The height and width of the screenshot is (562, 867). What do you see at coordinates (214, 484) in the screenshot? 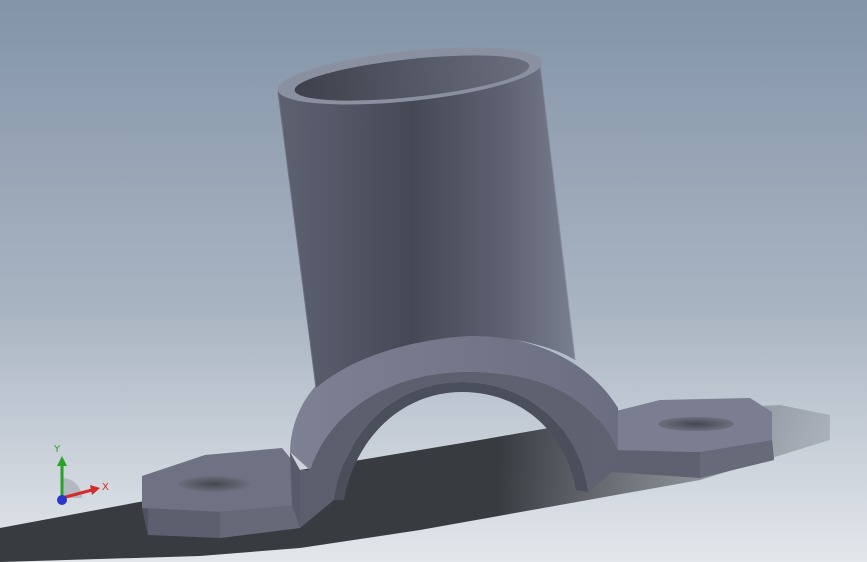
I see `left-bolt-hole` at bounding box center [214, 484].